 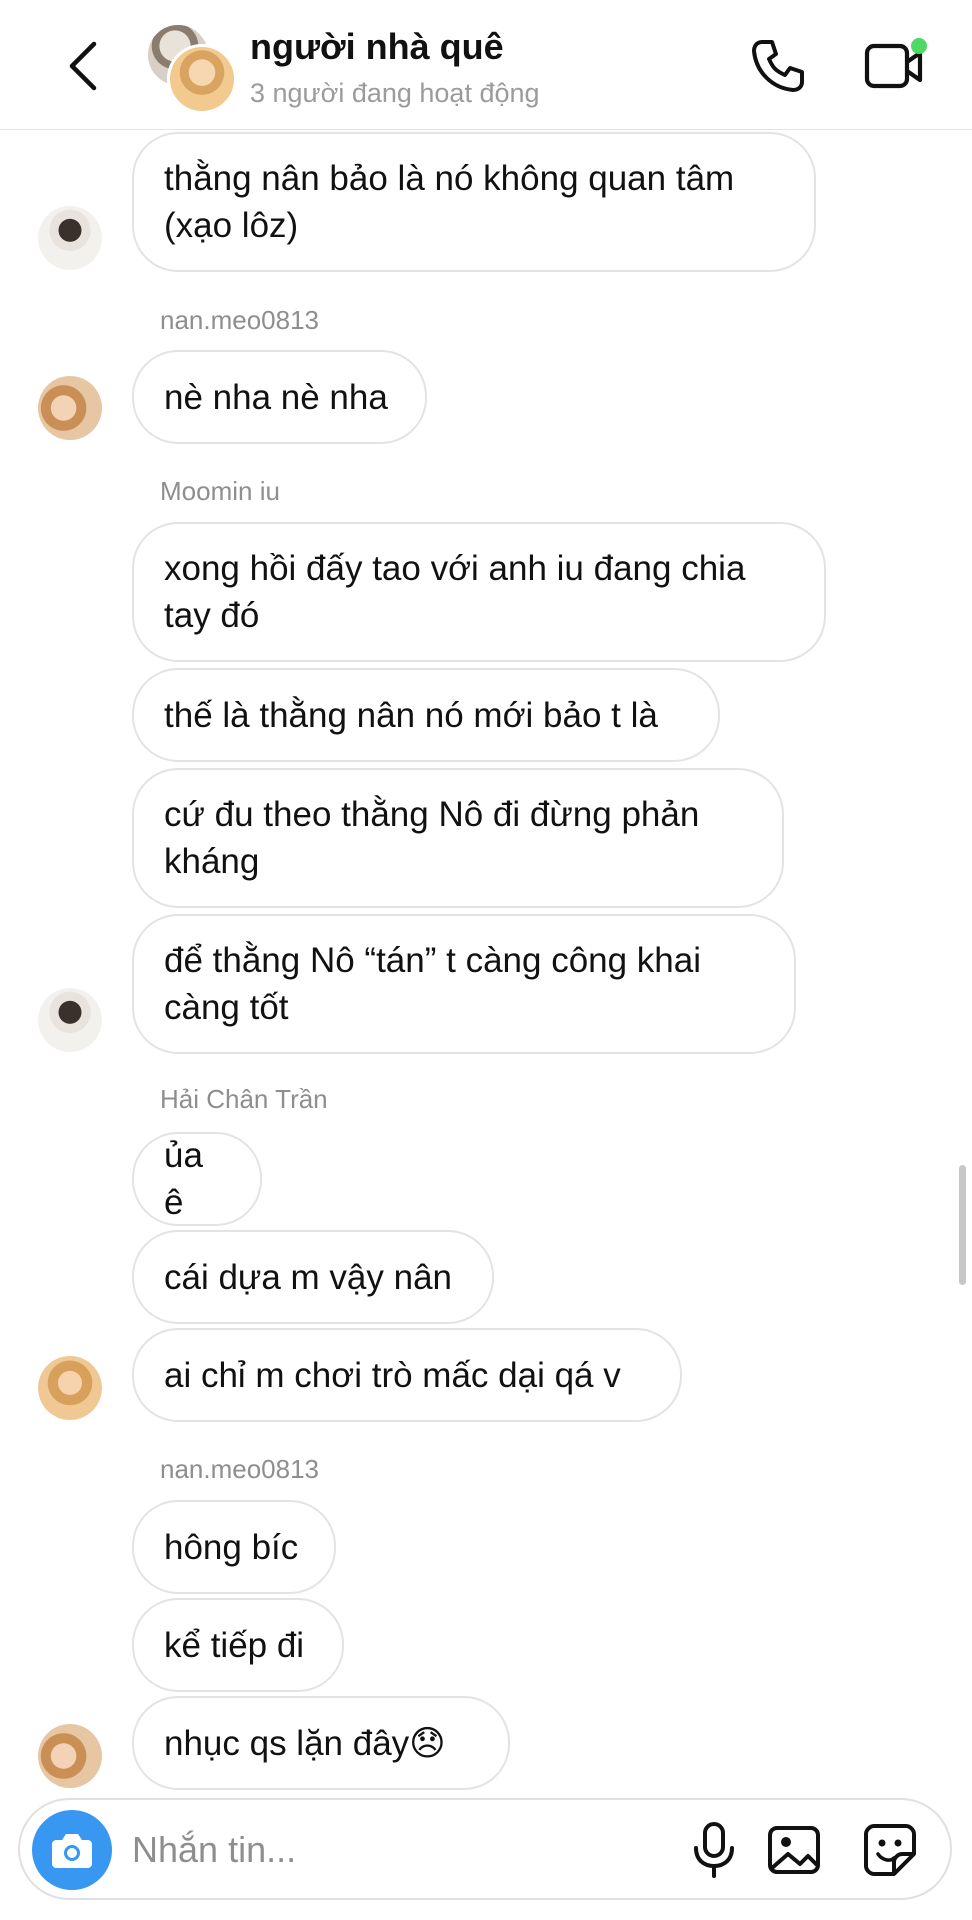 I want to click on sender-name: Hải Chân Trần, so click(x=244, y=1099).